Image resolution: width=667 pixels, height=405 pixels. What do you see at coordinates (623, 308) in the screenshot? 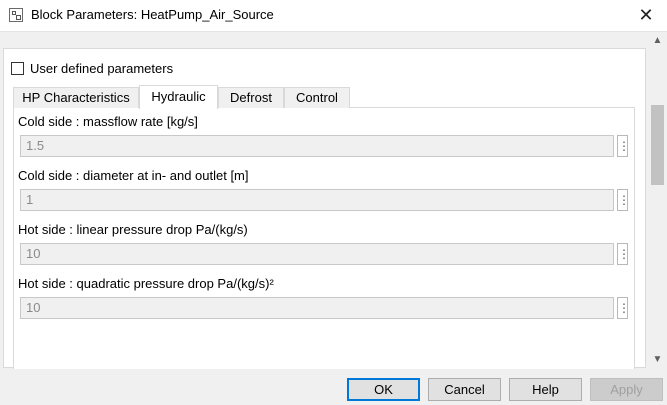
I see `hot-side-quadratic-pressure-menu-icon: ⋮` at bounding box center [623, 308].